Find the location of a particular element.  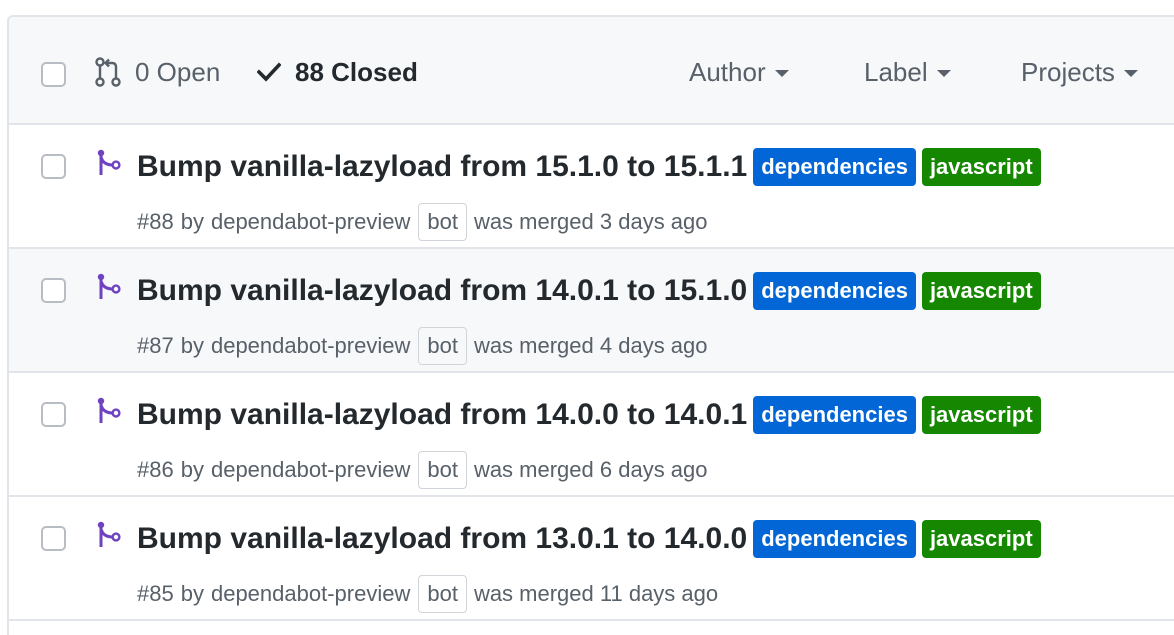

pull-request-icon is located at coordinates (108, 72).